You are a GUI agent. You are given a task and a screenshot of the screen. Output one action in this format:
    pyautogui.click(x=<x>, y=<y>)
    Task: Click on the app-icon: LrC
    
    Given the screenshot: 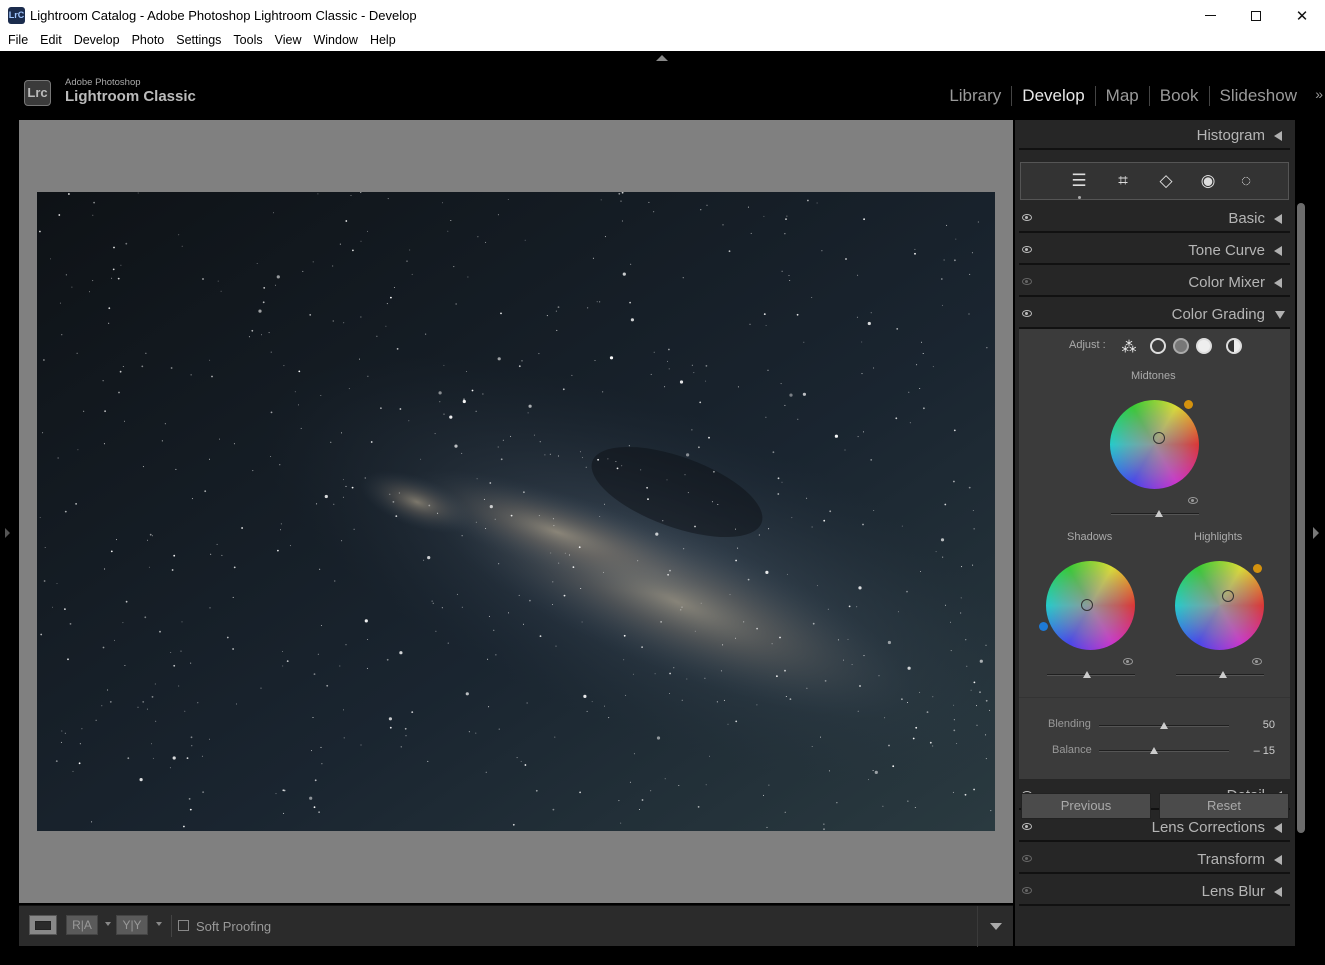 What is the action you would take?
    pyautogui.click(x=16, y=15)
    